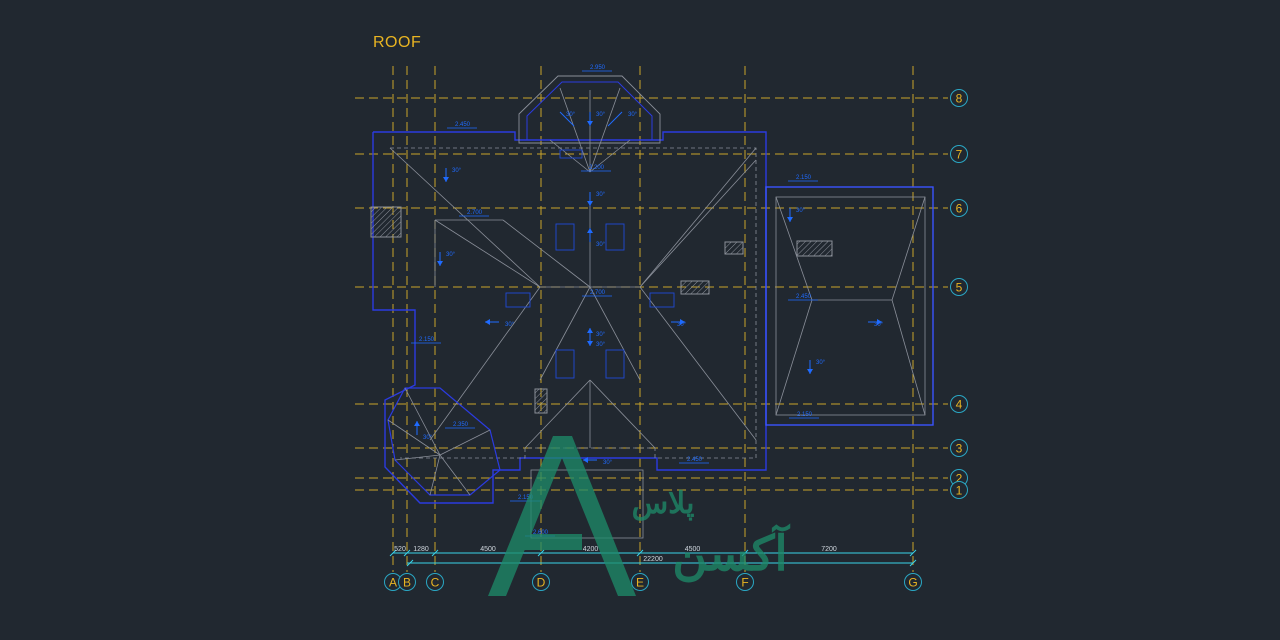 The image size is (1280, 640). Describe the element at coordinates (640, 583) in the screenshot. I see `grid-label-col: E` at that location.